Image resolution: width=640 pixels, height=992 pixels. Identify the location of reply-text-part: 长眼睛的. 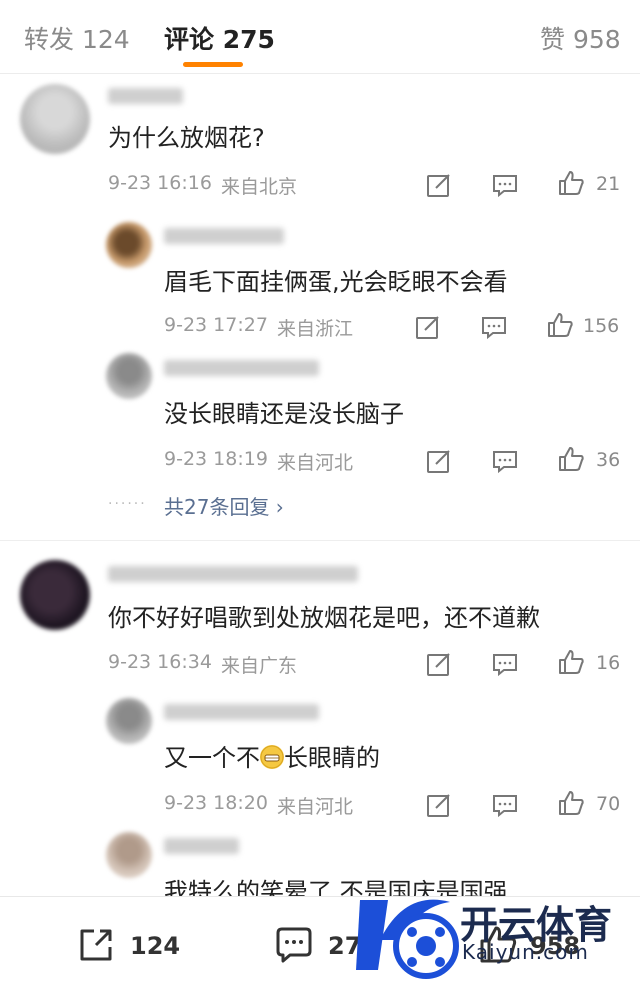
(332, 758).